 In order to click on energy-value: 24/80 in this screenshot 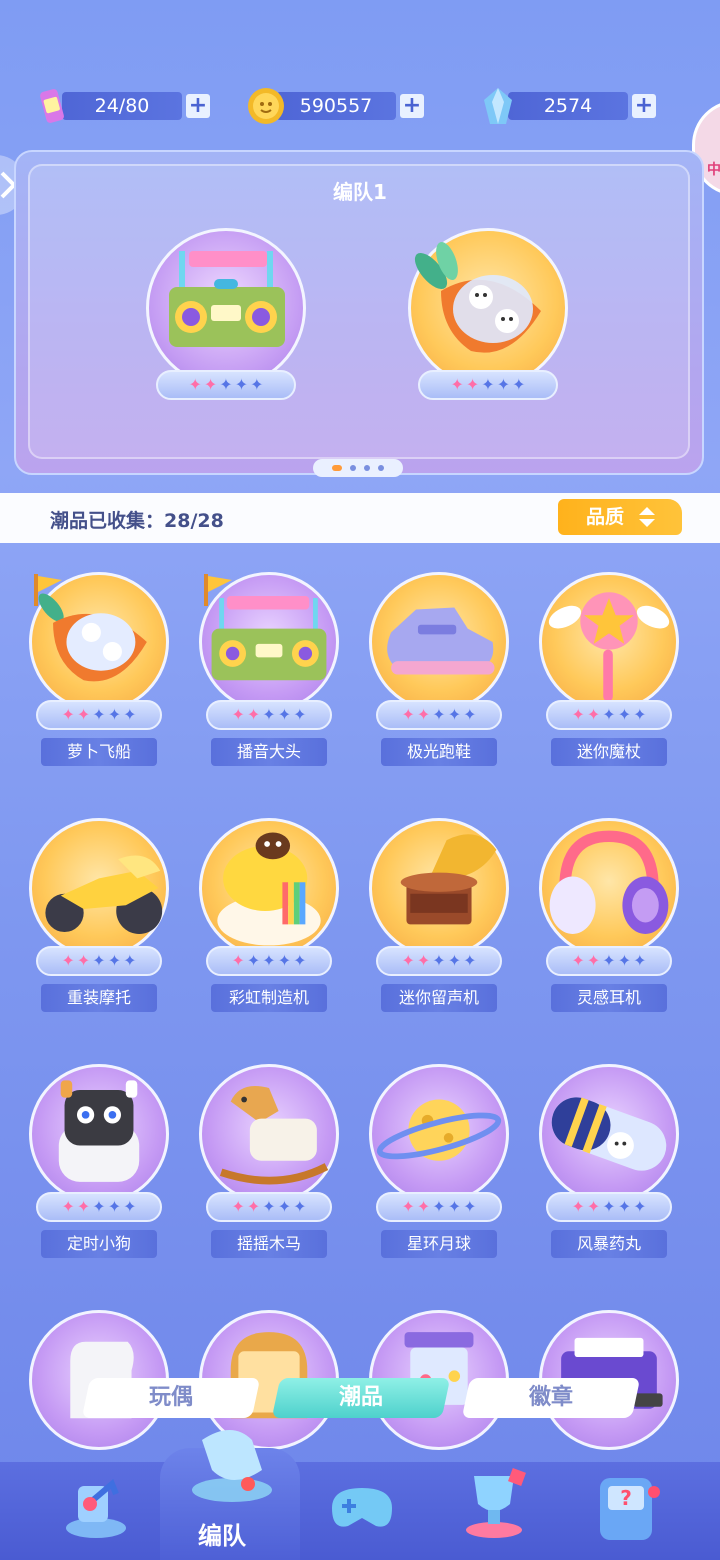, I will do `click(122, 106)`.